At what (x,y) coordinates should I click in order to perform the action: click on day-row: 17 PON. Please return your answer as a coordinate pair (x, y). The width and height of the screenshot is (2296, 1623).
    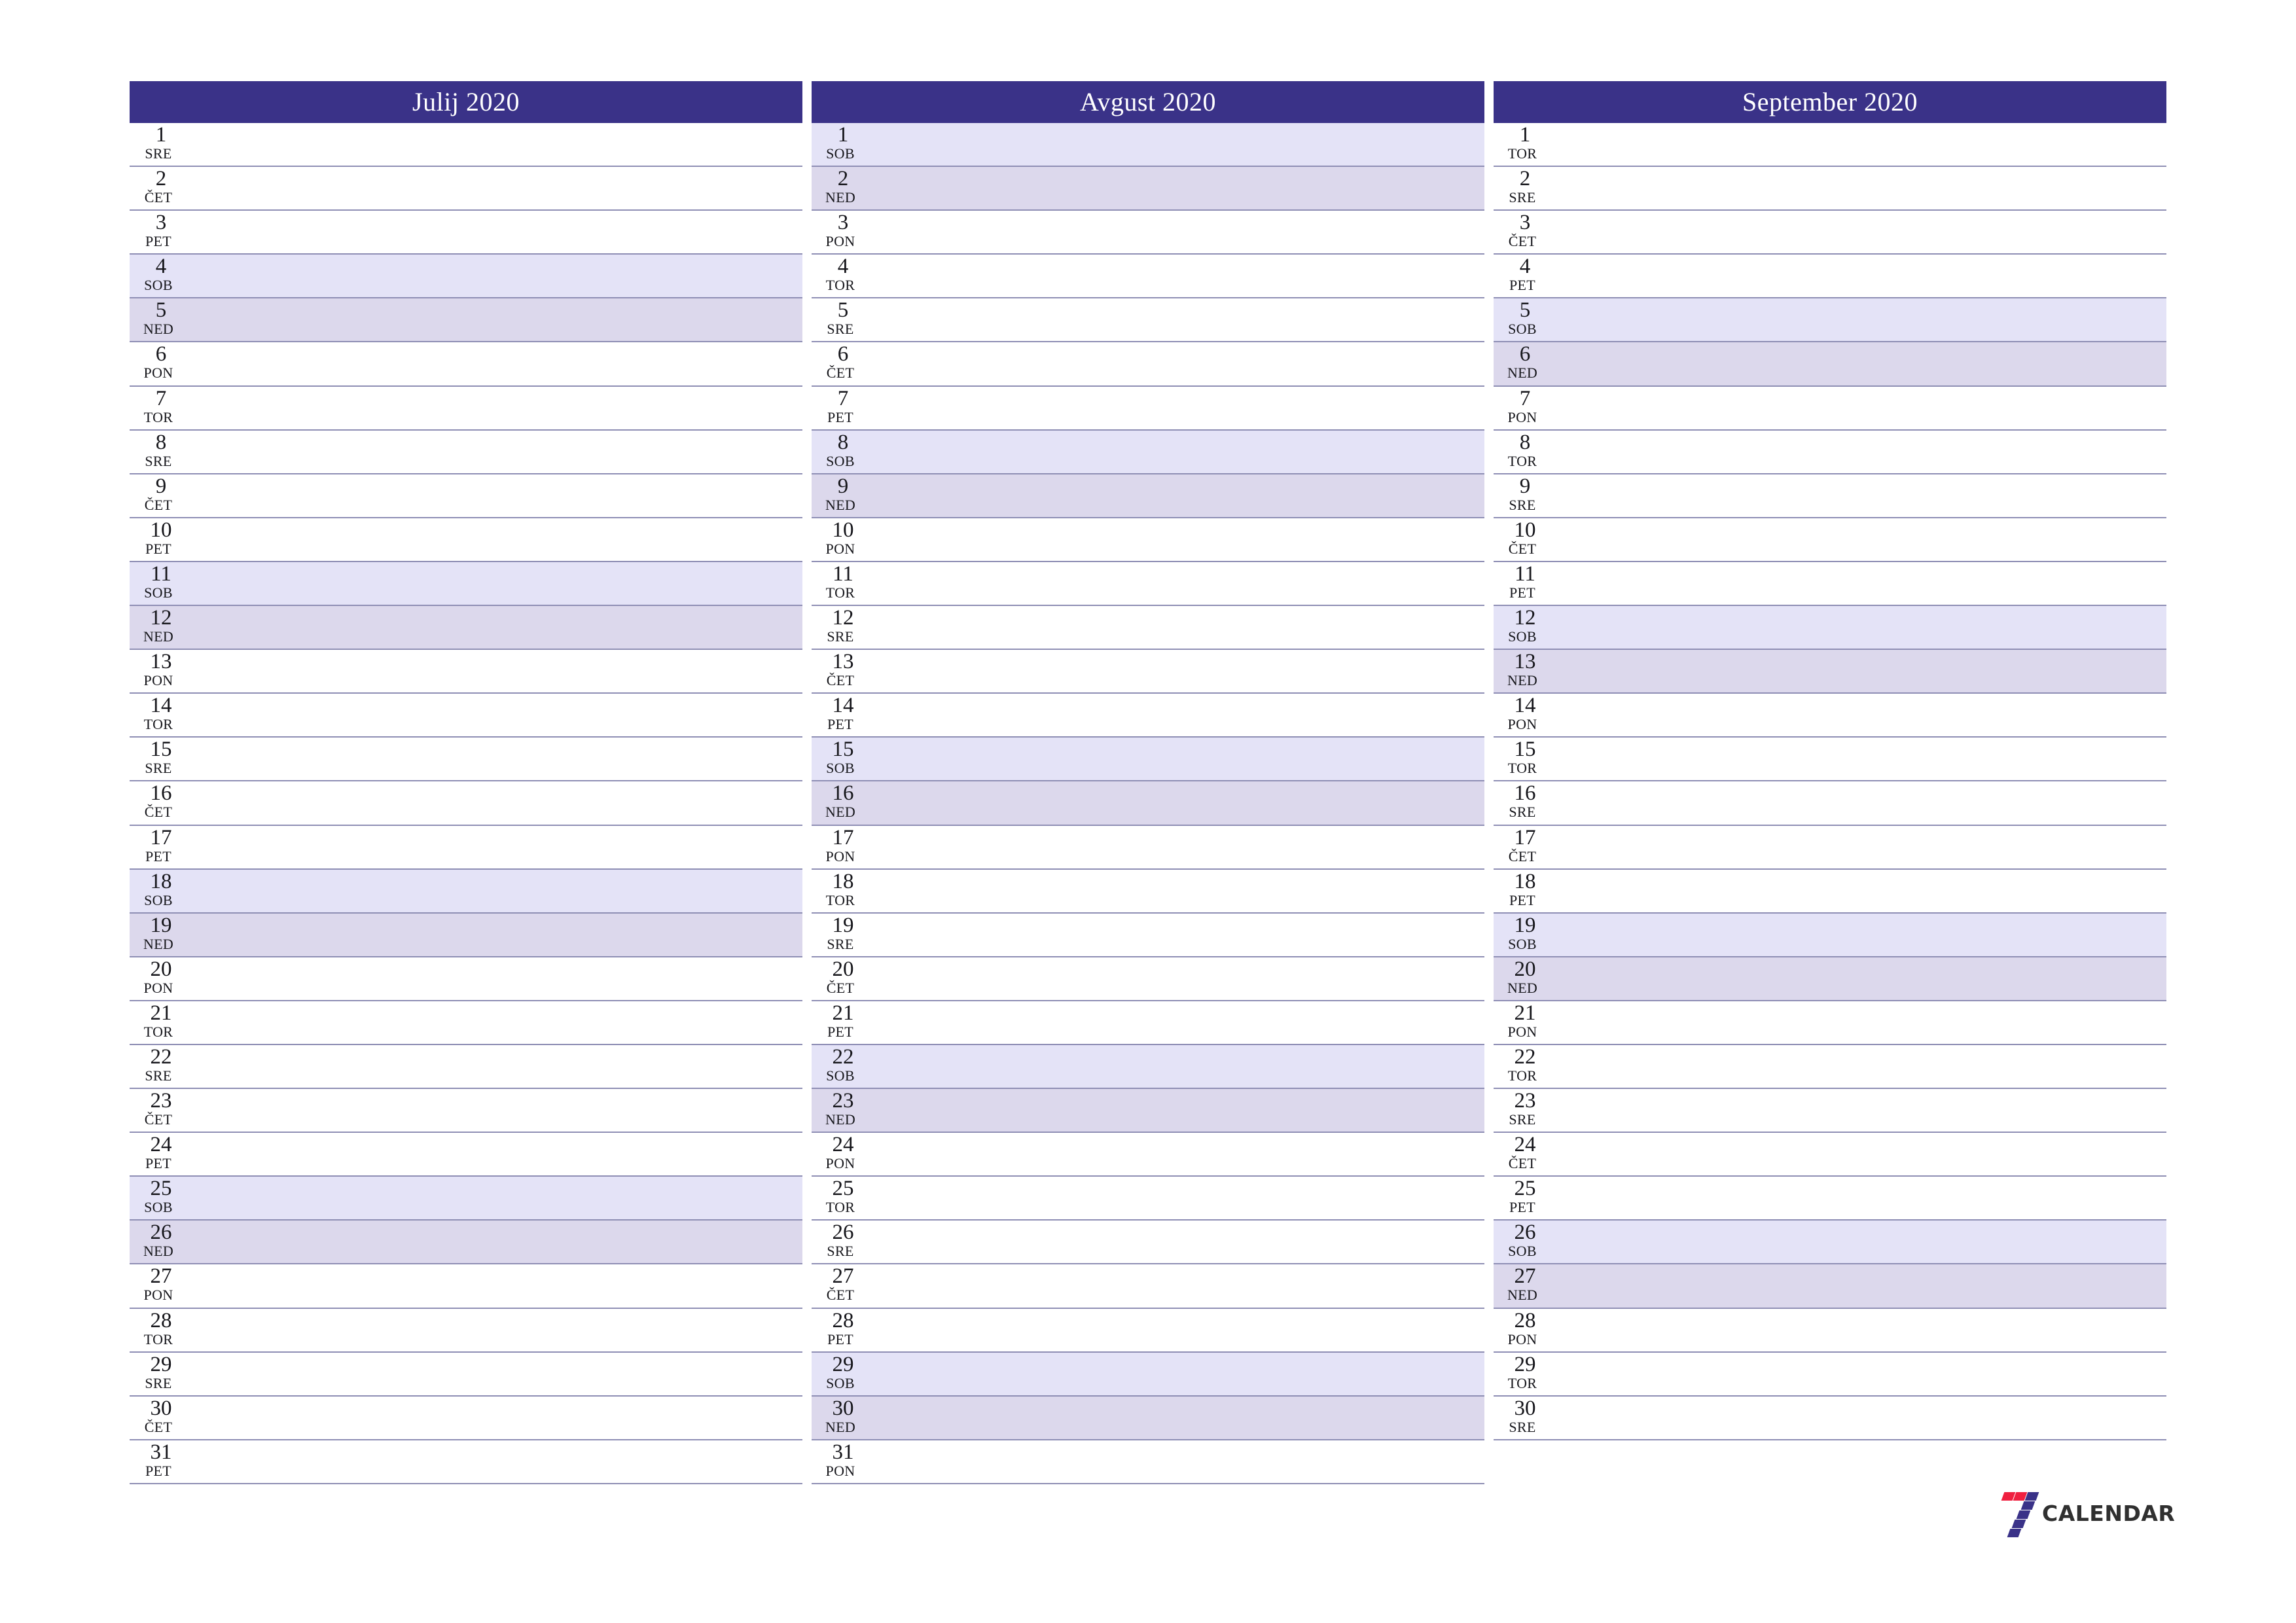
    Looking at the image, I should click on (1148, 847).